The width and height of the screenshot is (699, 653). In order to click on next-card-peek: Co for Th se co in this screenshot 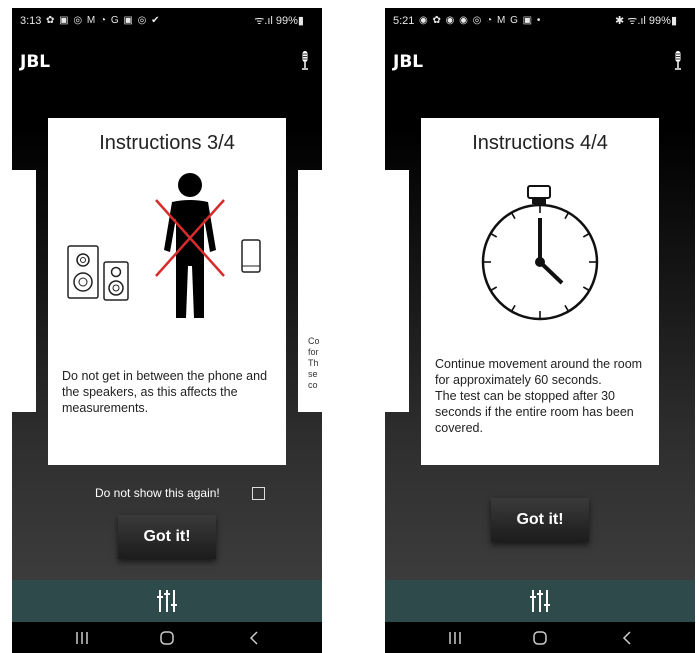, I will do `click(310, 291)`.